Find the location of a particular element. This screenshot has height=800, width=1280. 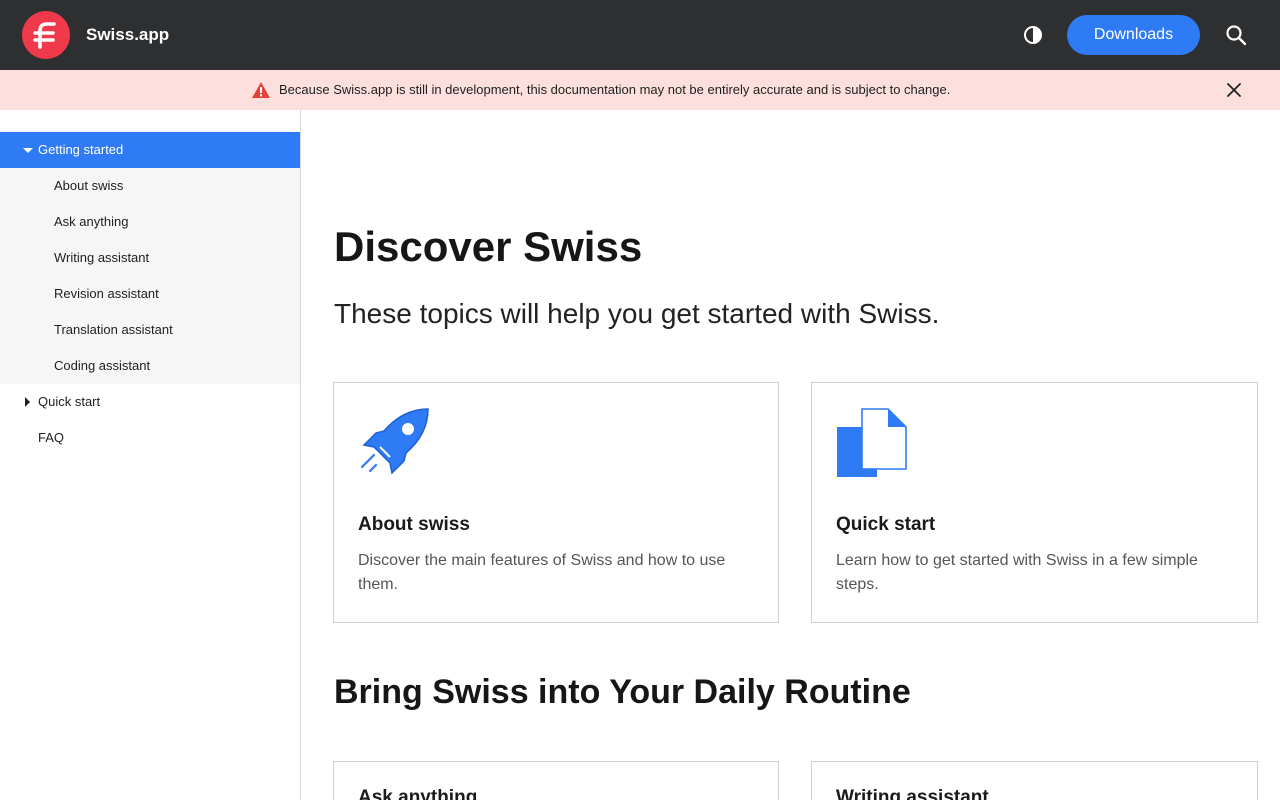

sidebar-item-label: Quick start is located at coordinates (69, 401).